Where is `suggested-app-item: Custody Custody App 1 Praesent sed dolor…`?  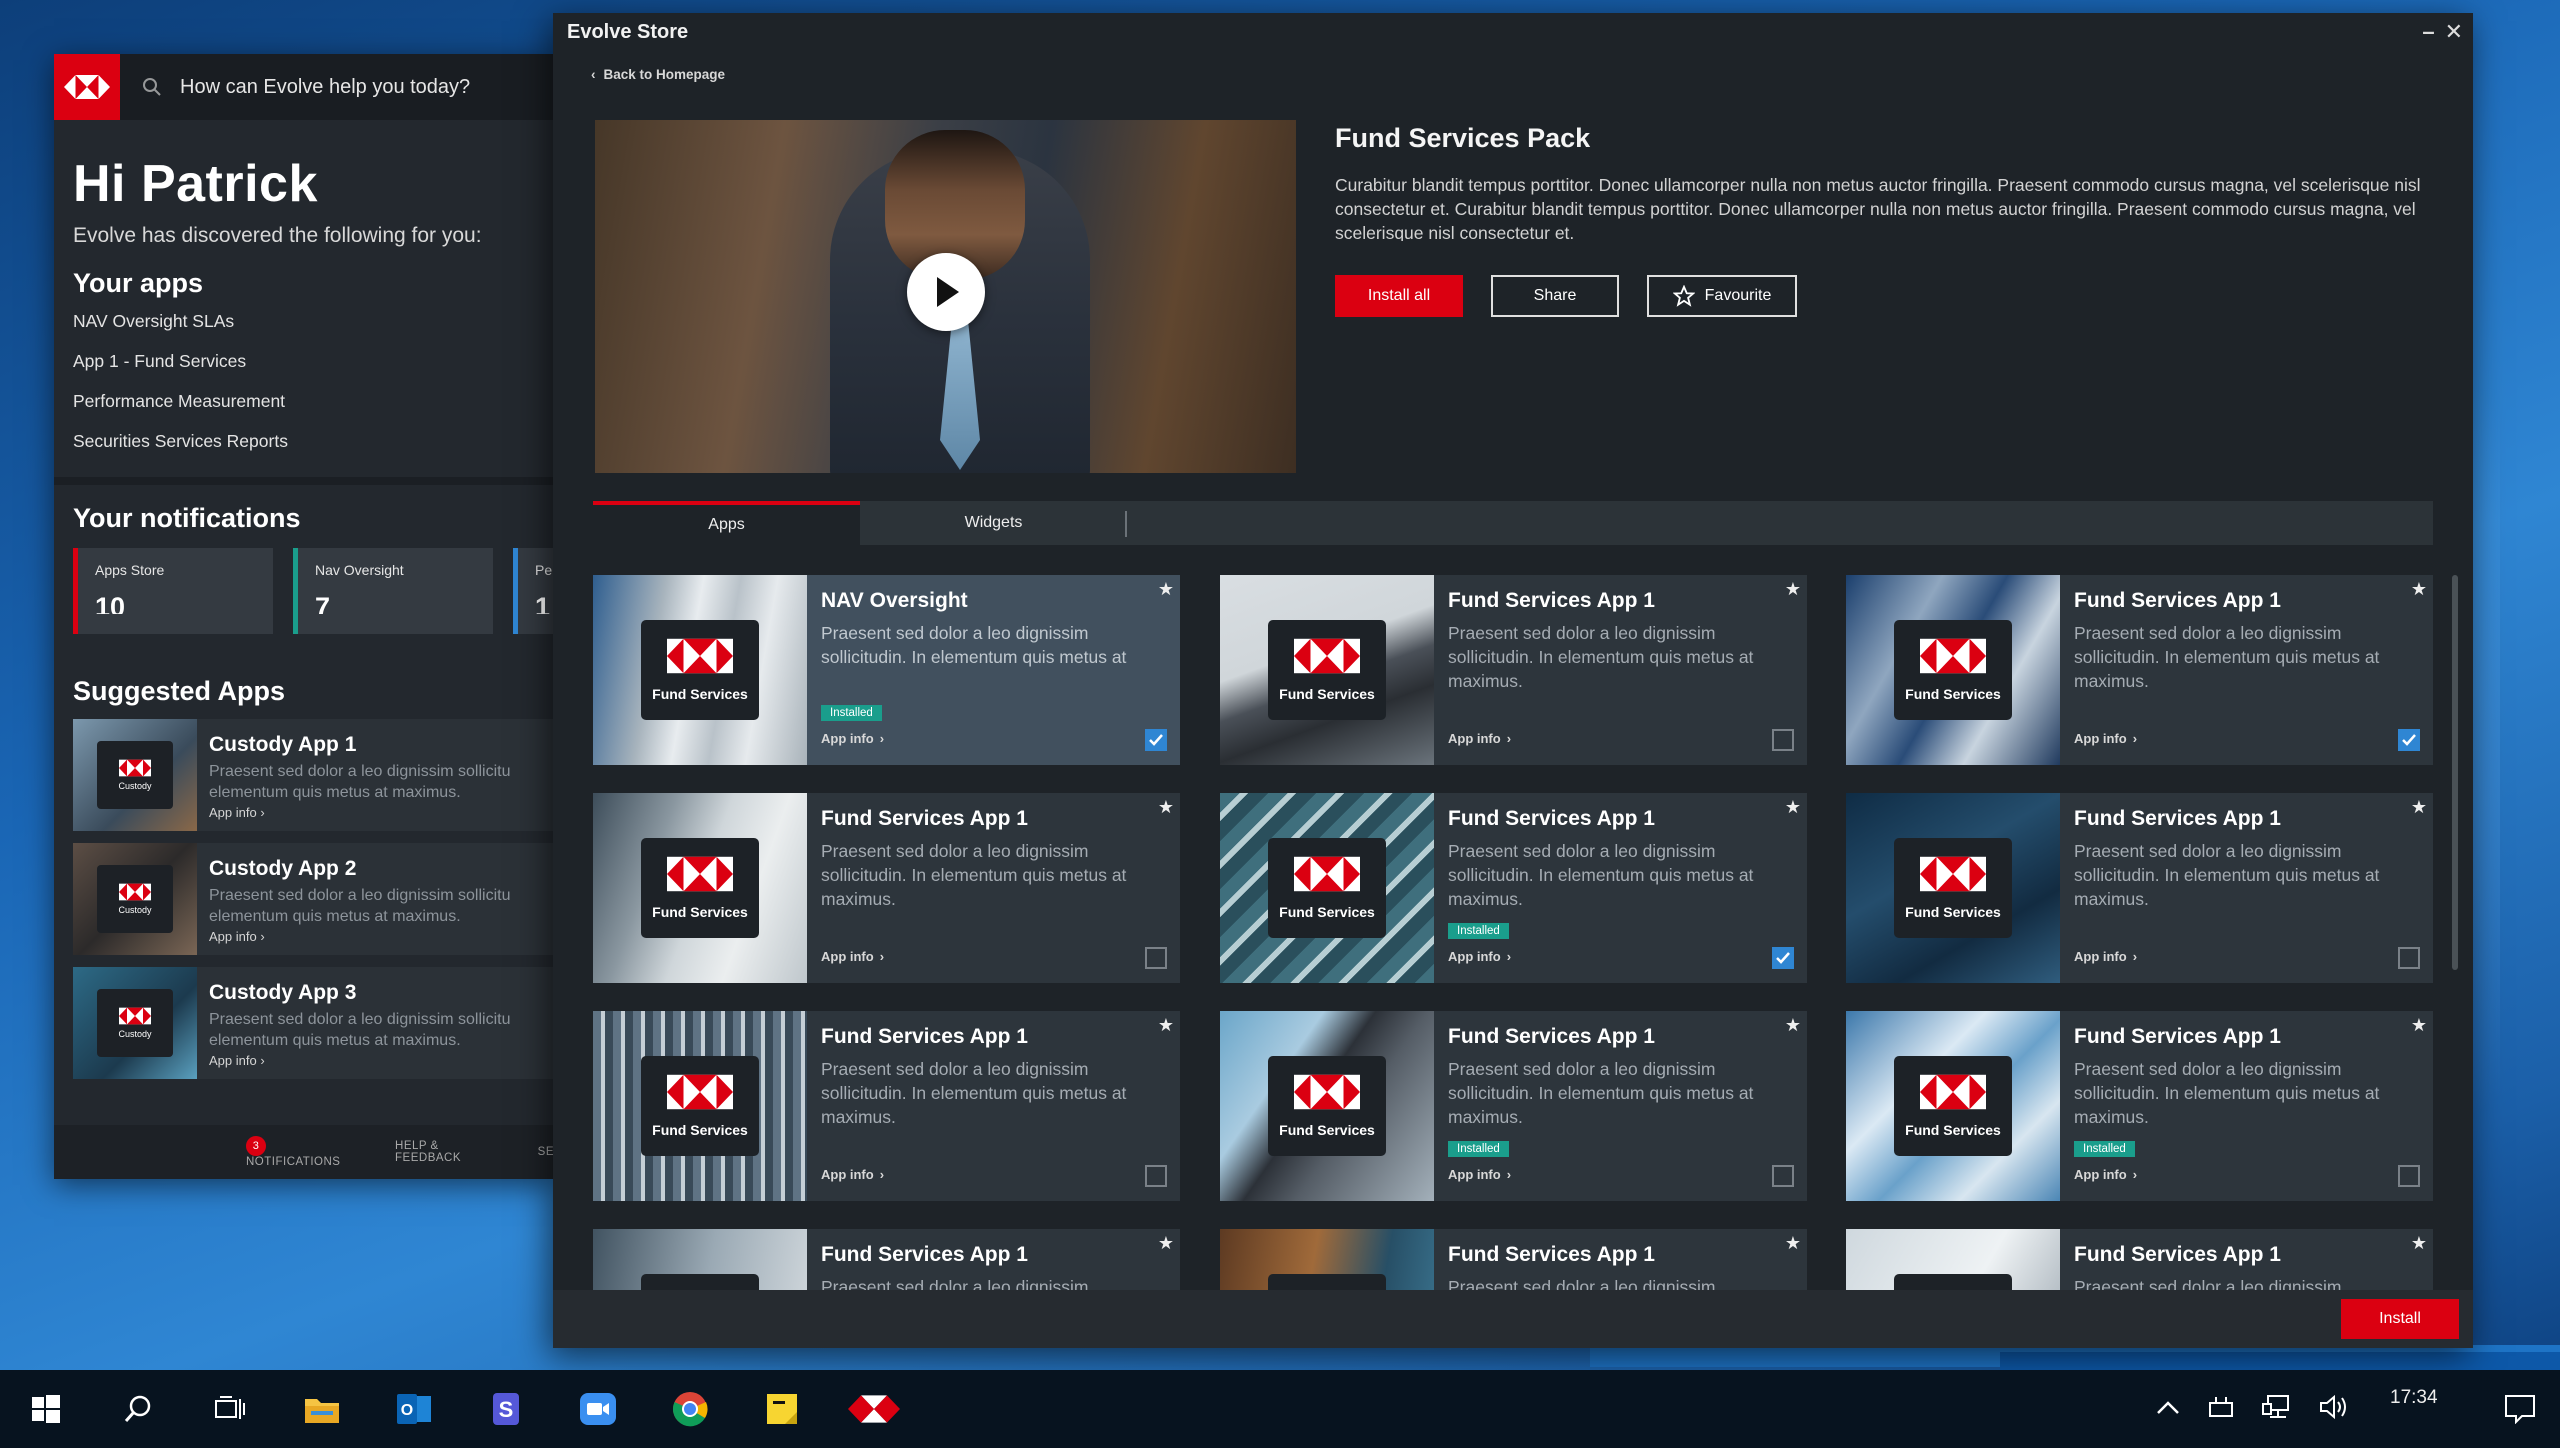 suggested-app-item: Custody Custody App 1 Praesent sed dolor… is located at coordinates (313, 775).